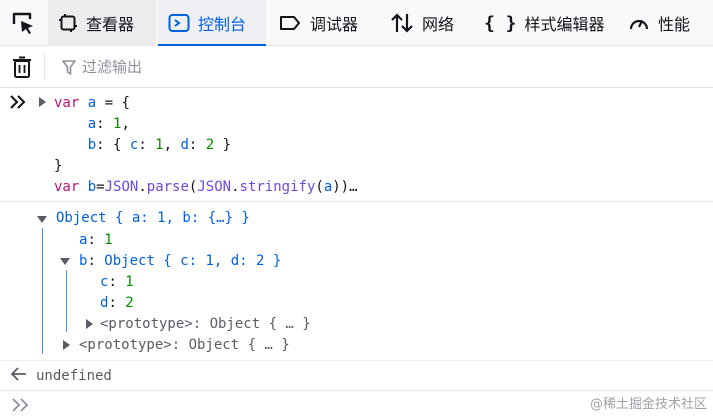 The image size is (713, 418). Describe the element at coordinates (83, 240) in the screenshot. I see `tree-prop-a-key: a` at that location.